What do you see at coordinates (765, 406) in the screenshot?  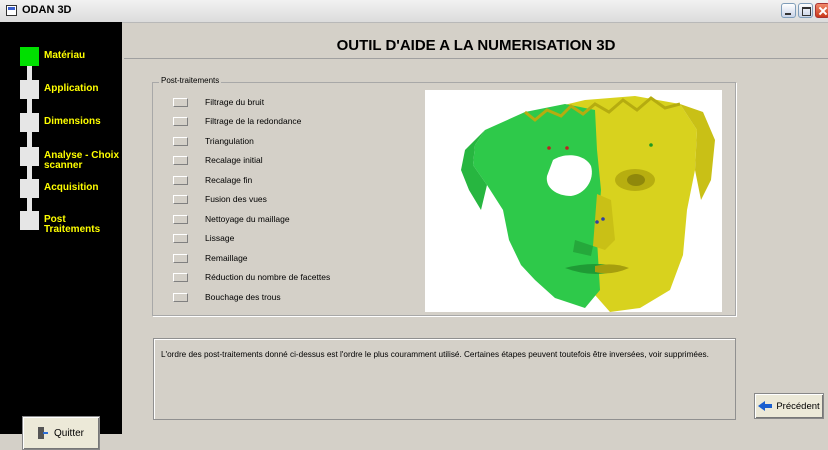 I see `arrow-left-icon` at bounding box center [765, 406].